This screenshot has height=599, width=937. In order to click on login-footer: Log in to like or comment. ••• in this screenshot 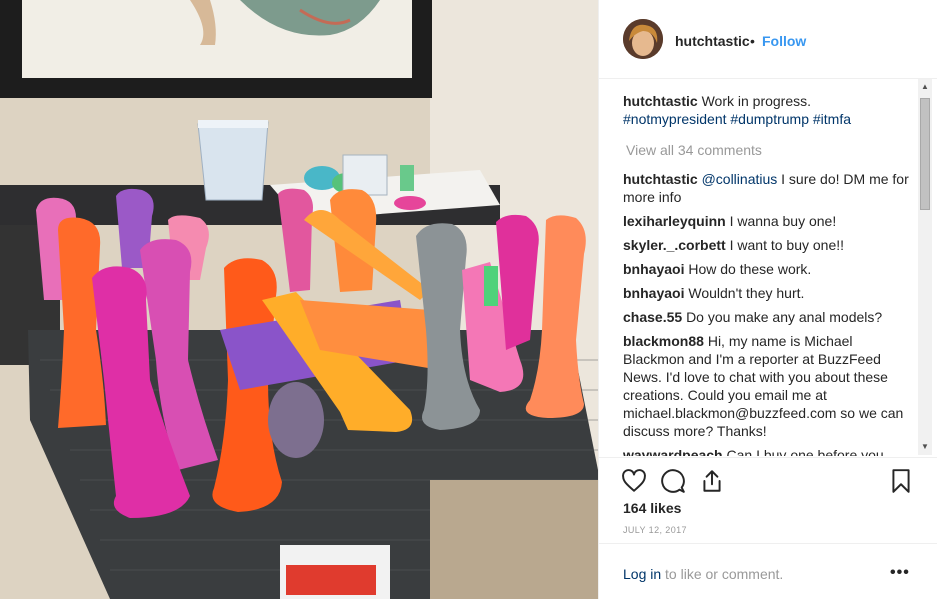, I will do `click(768, 571)`.